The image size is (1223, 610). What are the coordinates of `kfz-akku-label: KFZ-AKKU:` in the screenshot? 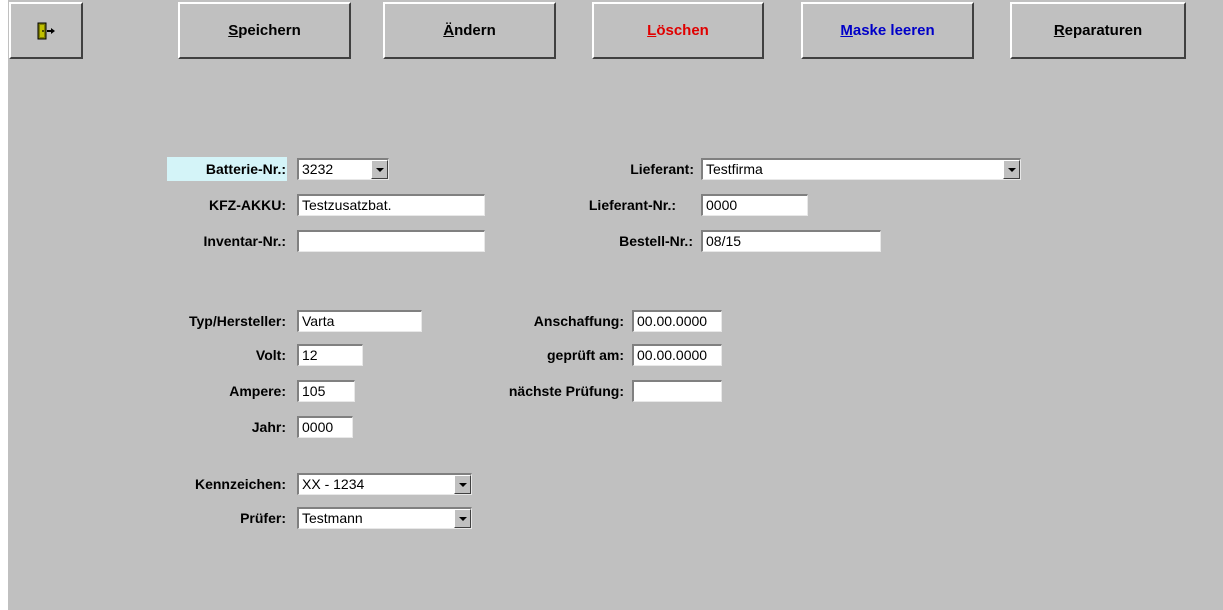 It's located at (247, 205).